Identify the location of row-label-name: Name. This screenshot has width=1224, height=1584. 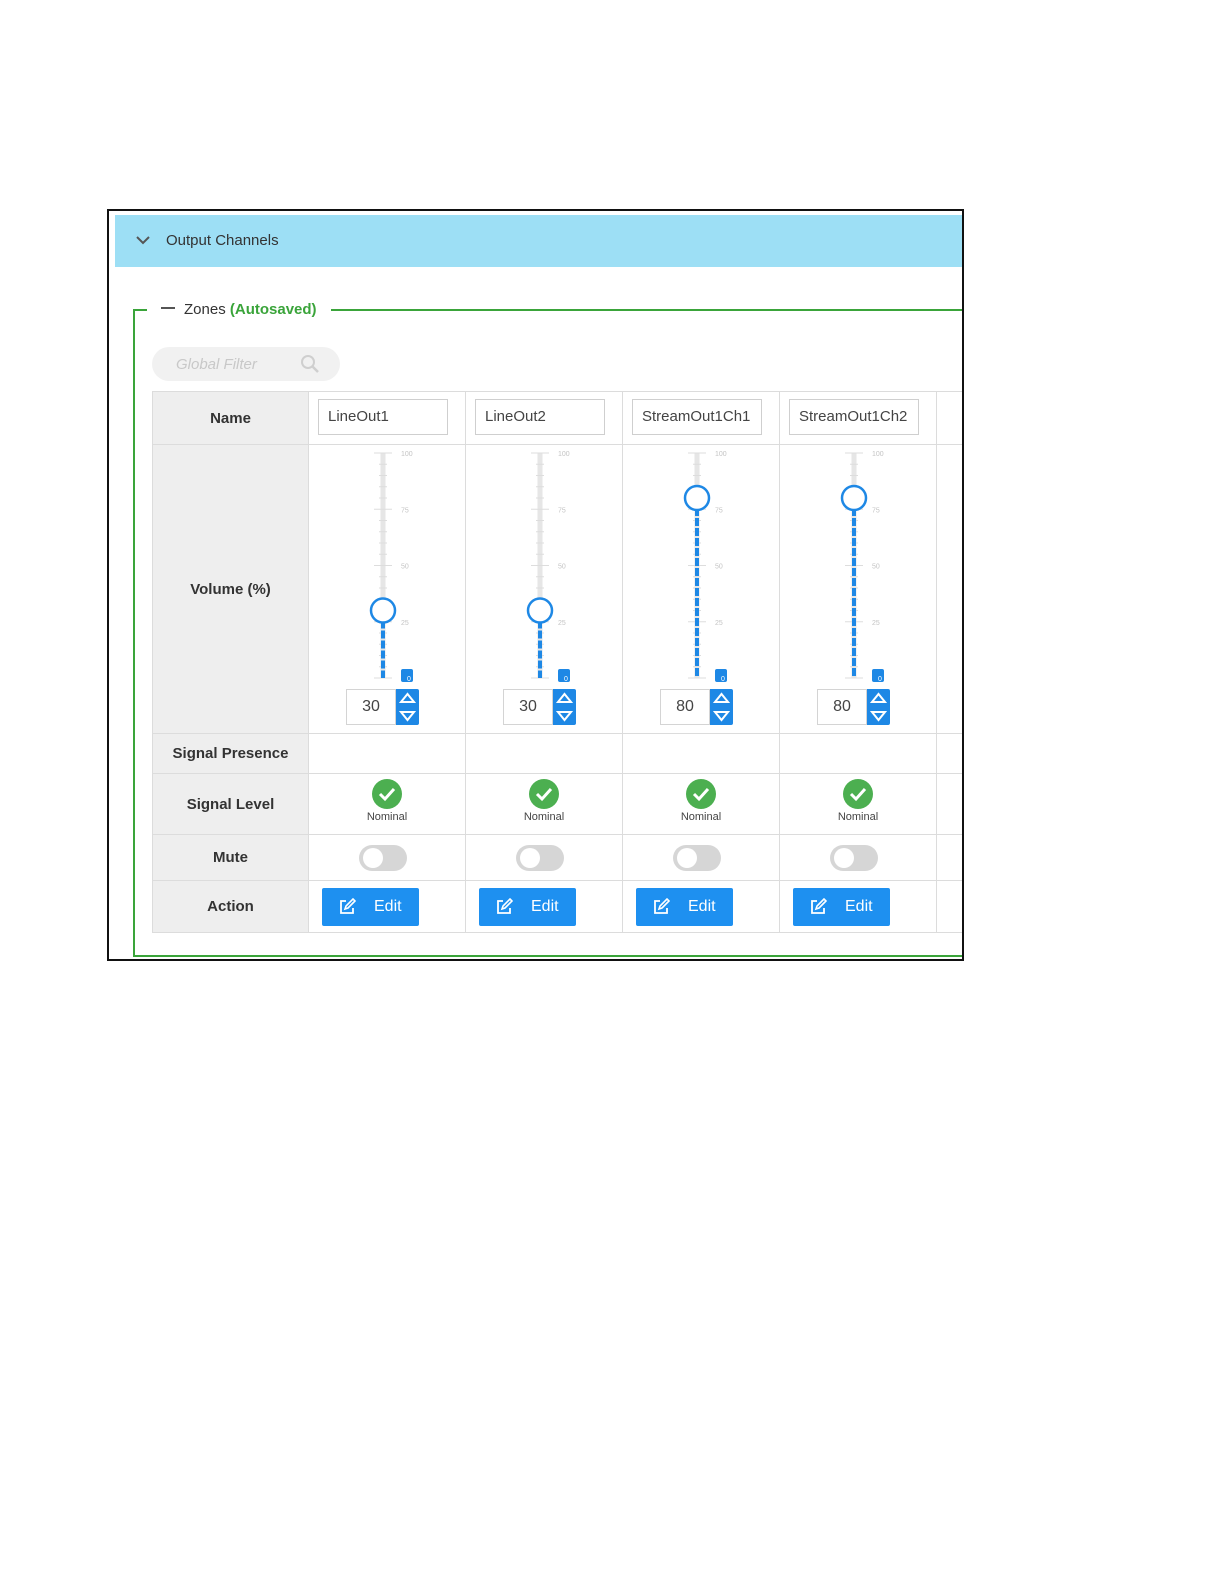
(230, 418).